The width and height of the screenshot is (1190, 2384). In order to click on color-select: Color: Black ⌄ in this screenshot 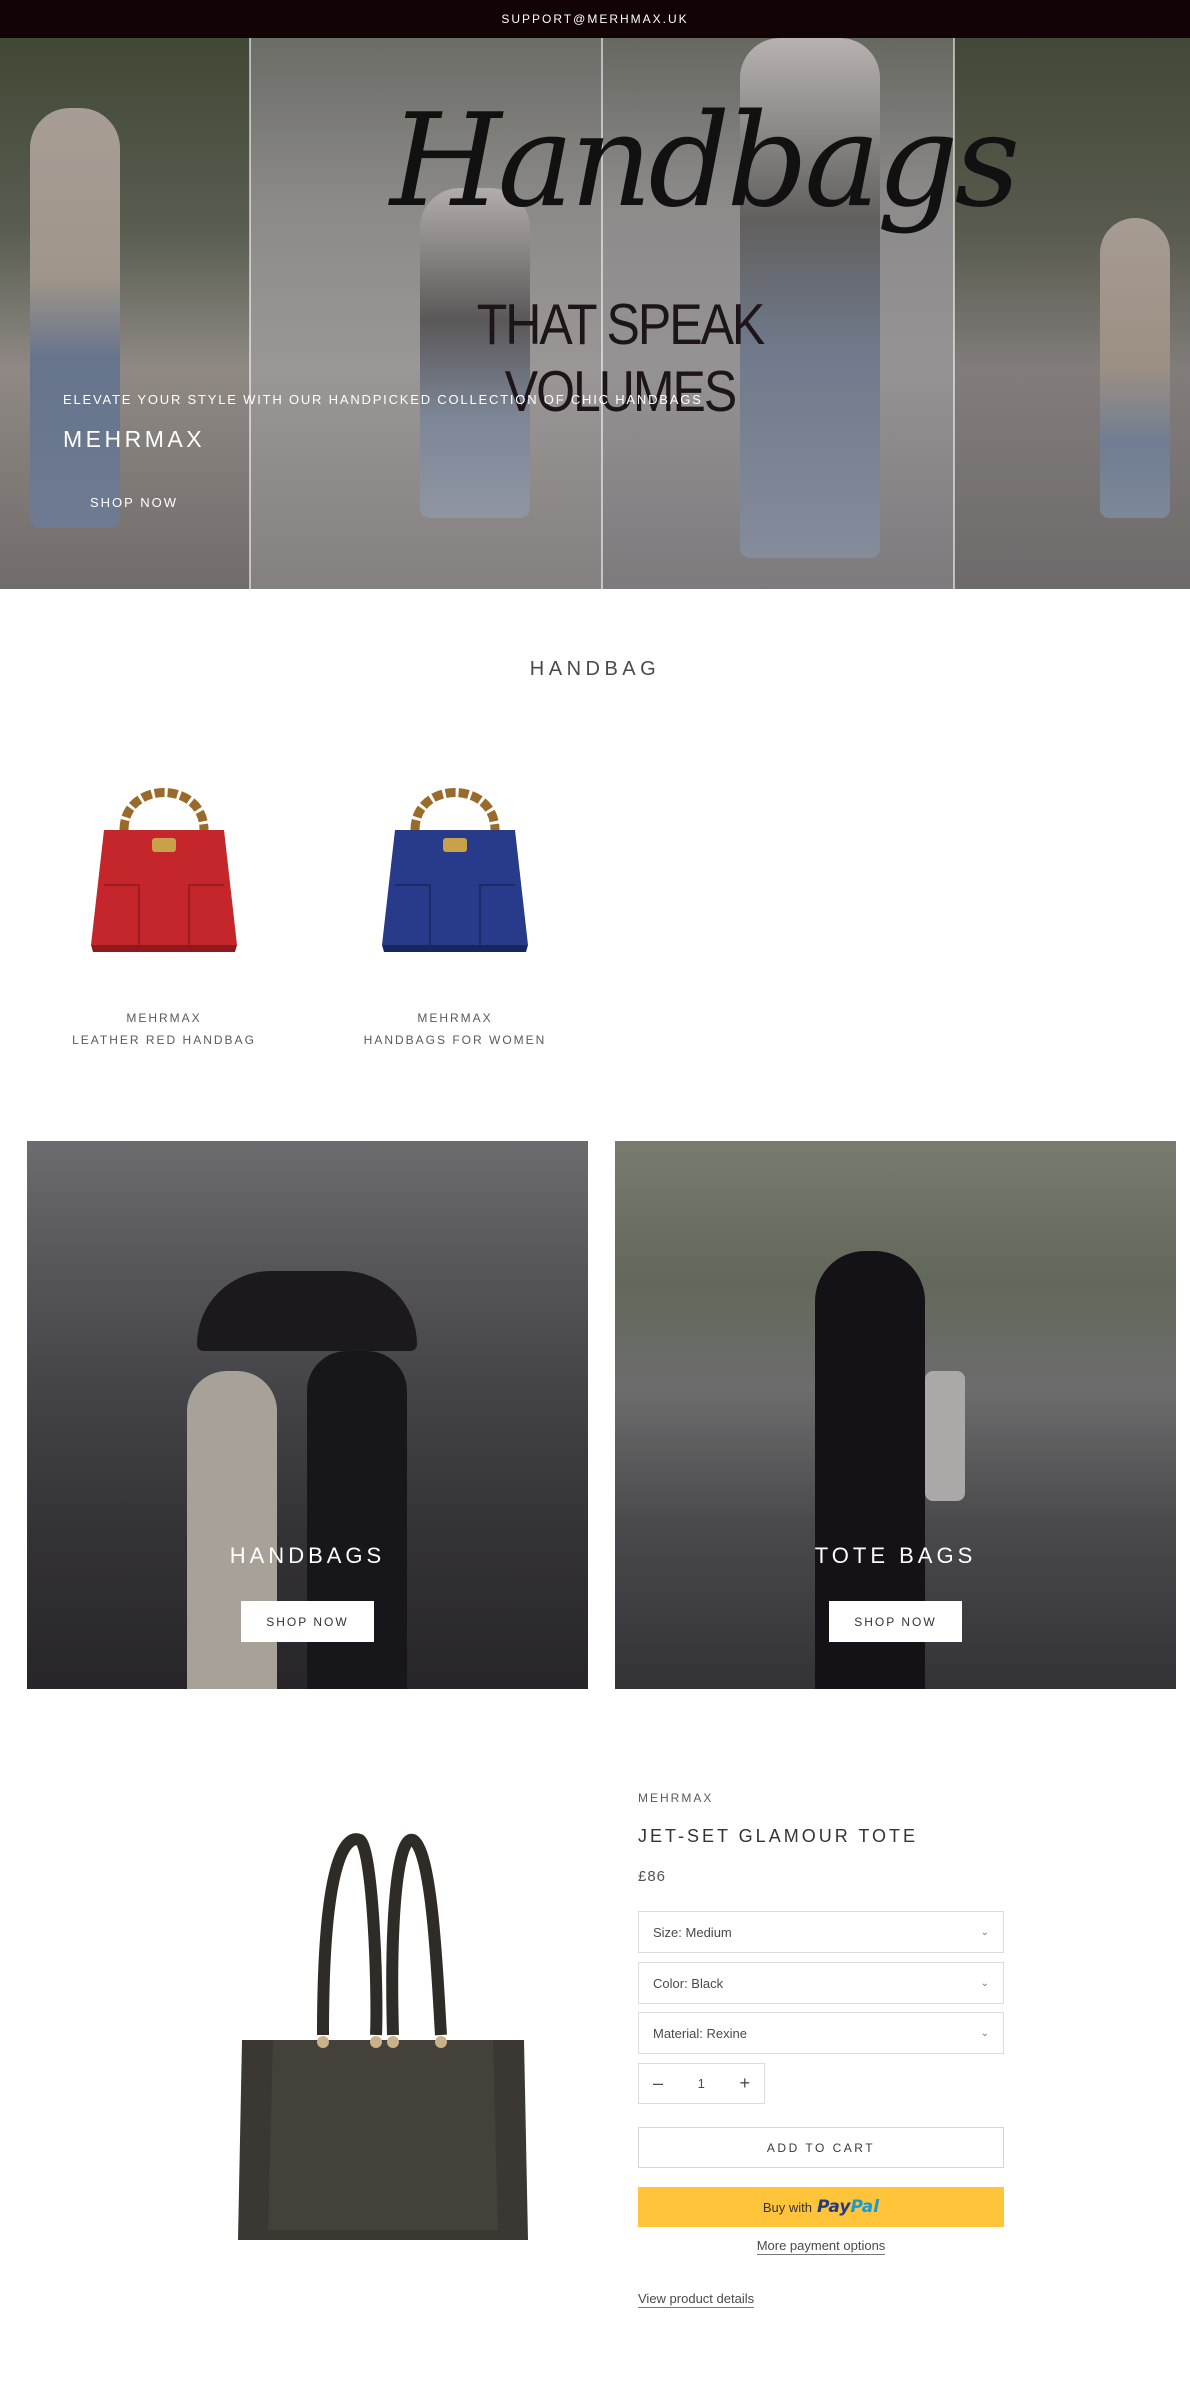, I will do `click(821, 1983)`.